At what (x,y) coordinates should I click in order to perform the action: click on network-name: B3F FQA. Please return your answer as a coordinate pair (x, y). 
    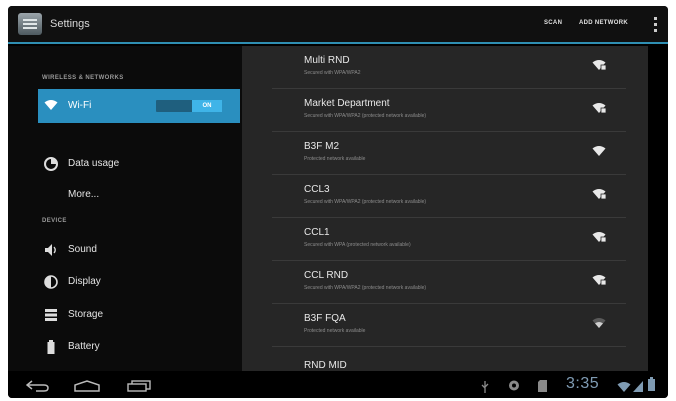
    Looking at the image, I should click on (325, 318).